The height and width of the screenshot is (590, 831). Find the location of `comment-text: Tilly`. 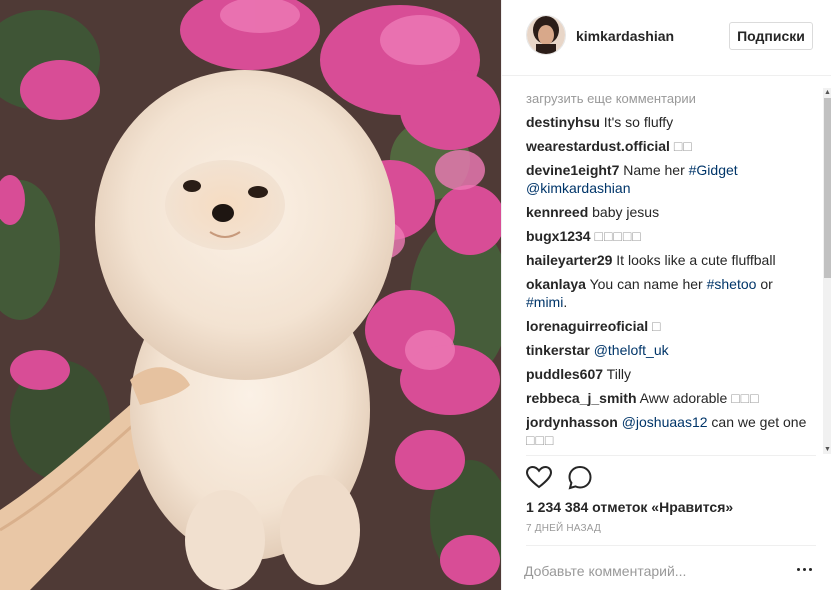

comment-text: Tilly is located at coordinates (619, 374).